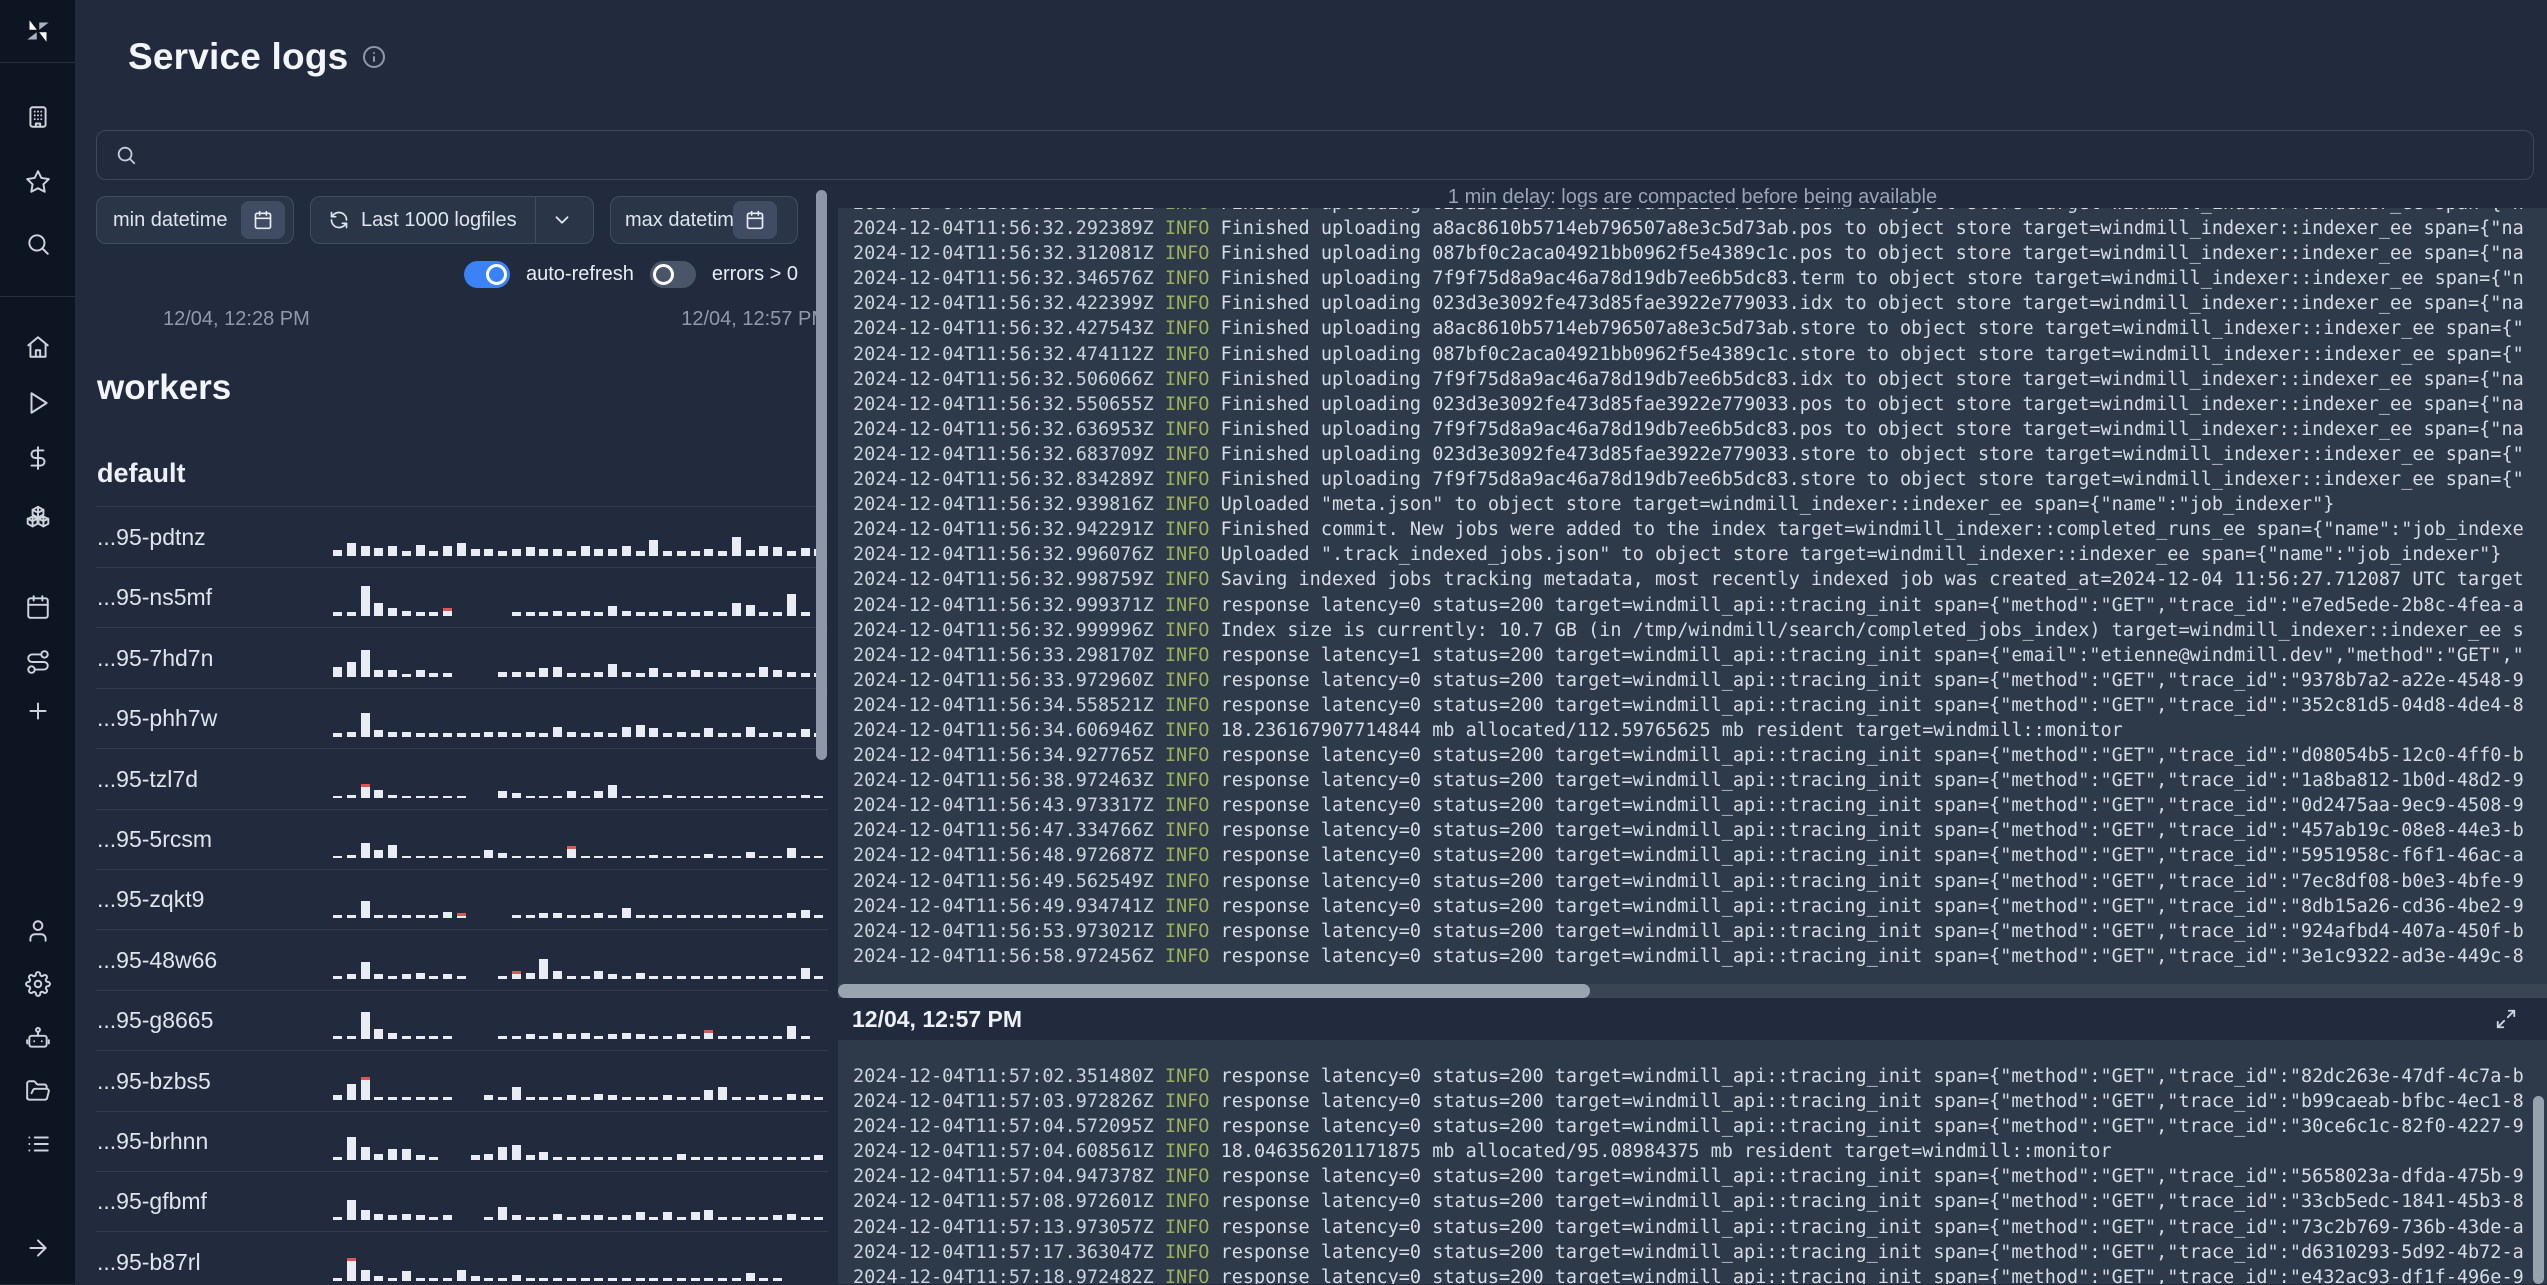 The height and width of the screenshot is (1285, 2547). Describe the element at coordinates (704, 220) in the screenshot. I see `max-datetime-filter: max datetime` at that location.